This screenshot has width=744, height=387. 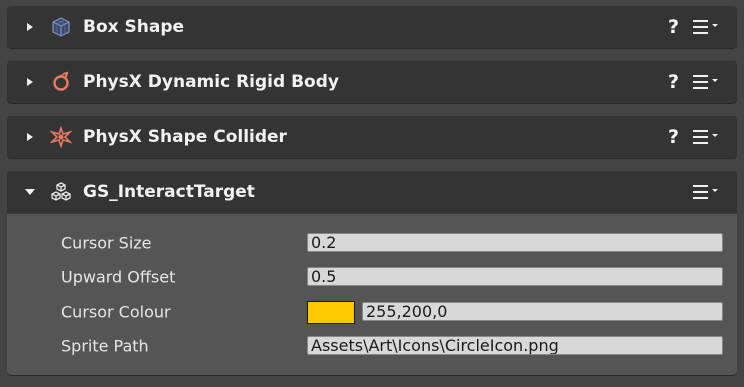 What do you see at coordinates (515, 345) in the screenshot?
I see `sprite-path-field: Assets\Art\Icons\CircleIcon.png` at bounding box center [515, 345].